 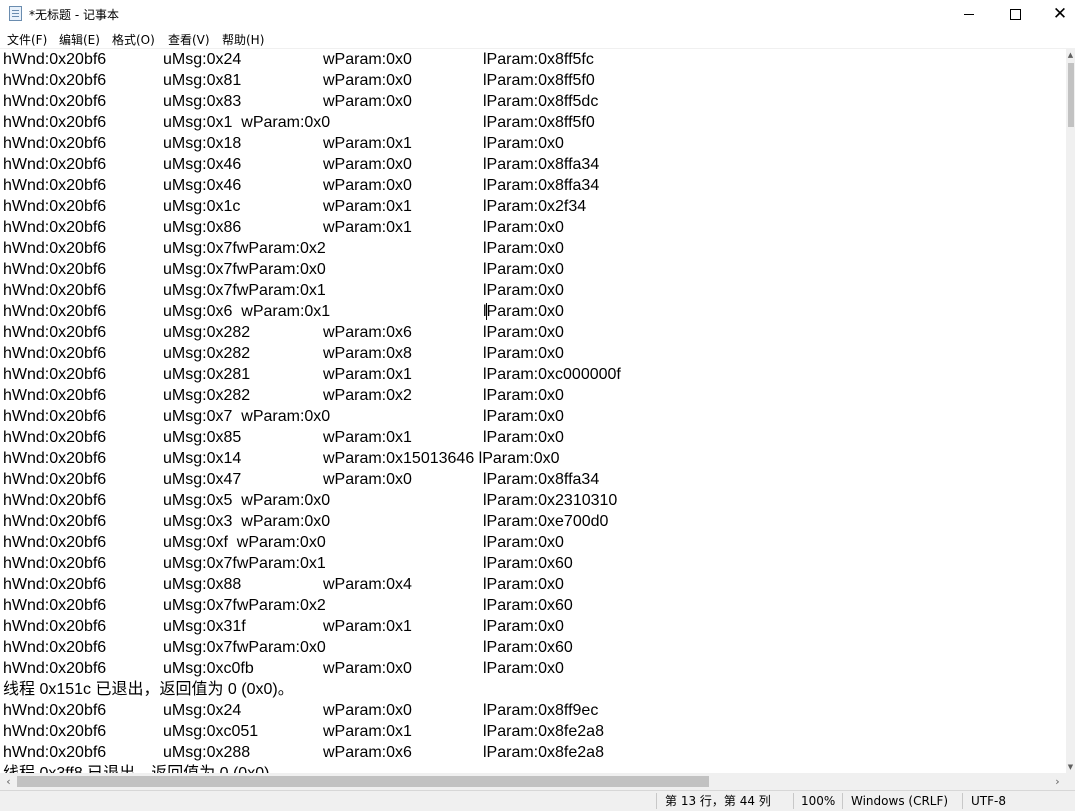 I want to click on menu-format: 格式(O), so click(x=133, y=39).